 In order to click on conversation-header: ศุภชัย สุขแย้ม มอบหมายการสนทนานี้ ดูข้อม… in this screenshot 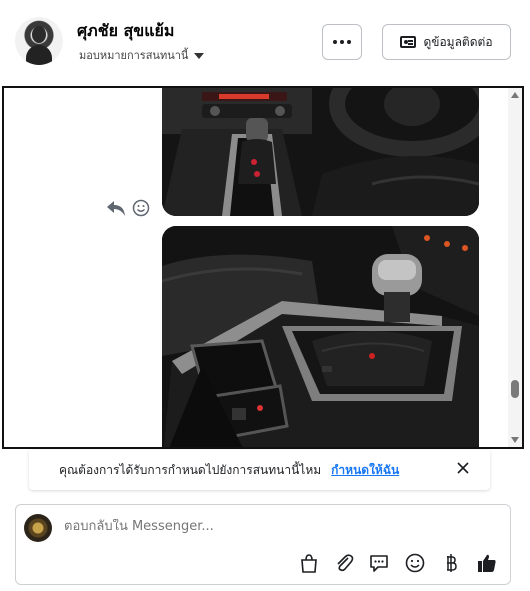, I will do `click(265, 43)`.